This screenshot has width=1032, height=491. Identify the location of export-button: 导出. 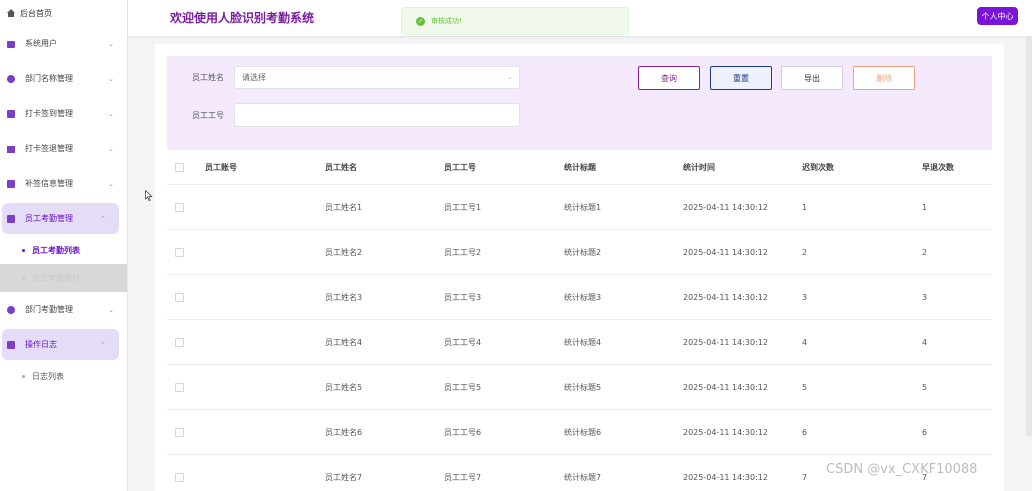
(812, 78).